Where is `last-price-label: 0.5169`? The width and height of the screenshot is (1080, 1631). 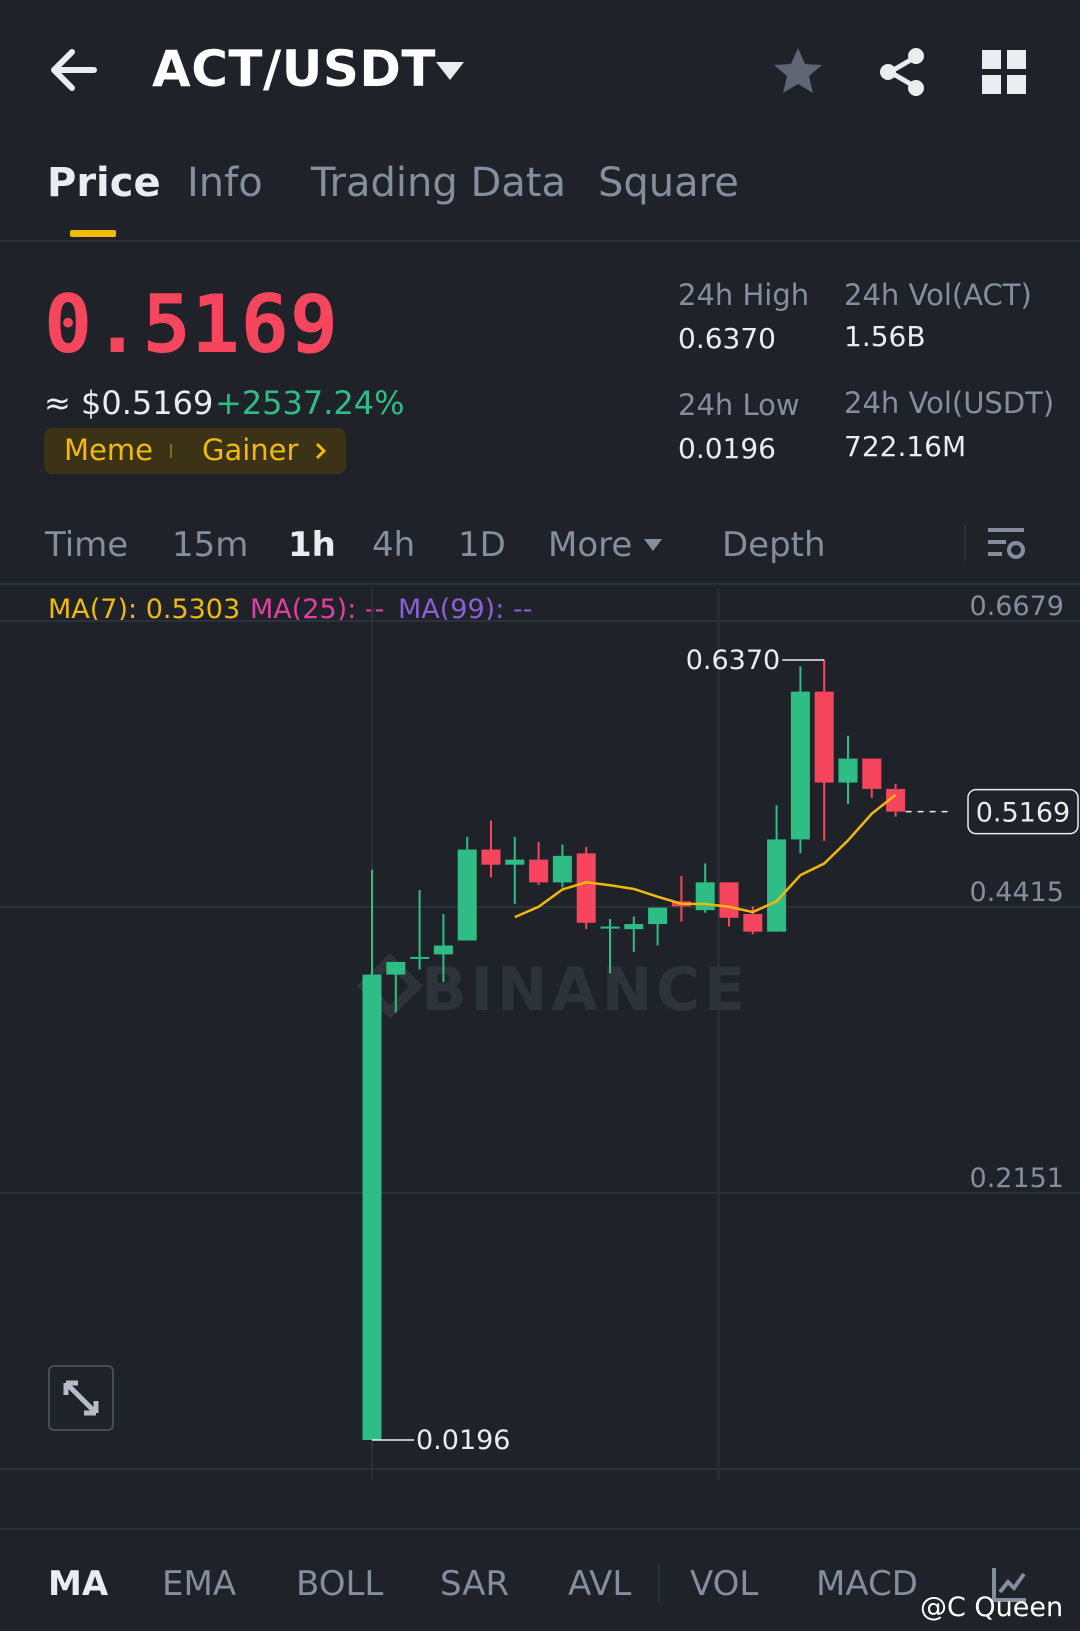 last-price-label: 0.5169 is located at coordinates (1023, 813).